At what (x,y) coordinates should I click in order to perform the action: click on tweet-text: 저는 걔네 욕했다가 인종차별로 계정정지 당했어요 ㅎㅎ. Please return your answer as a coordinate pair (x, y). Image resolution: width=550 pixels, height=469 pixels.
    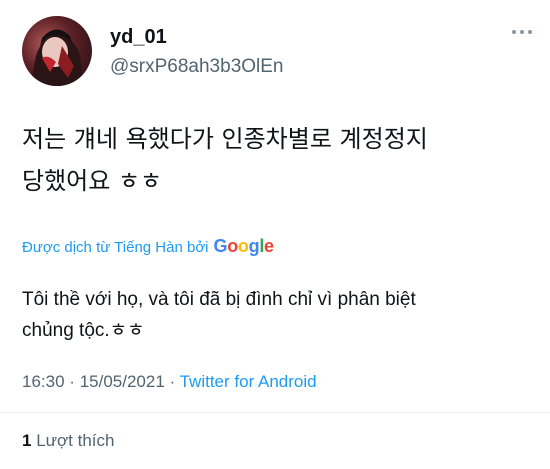
    Looking at the image, I should click on (225, 160).